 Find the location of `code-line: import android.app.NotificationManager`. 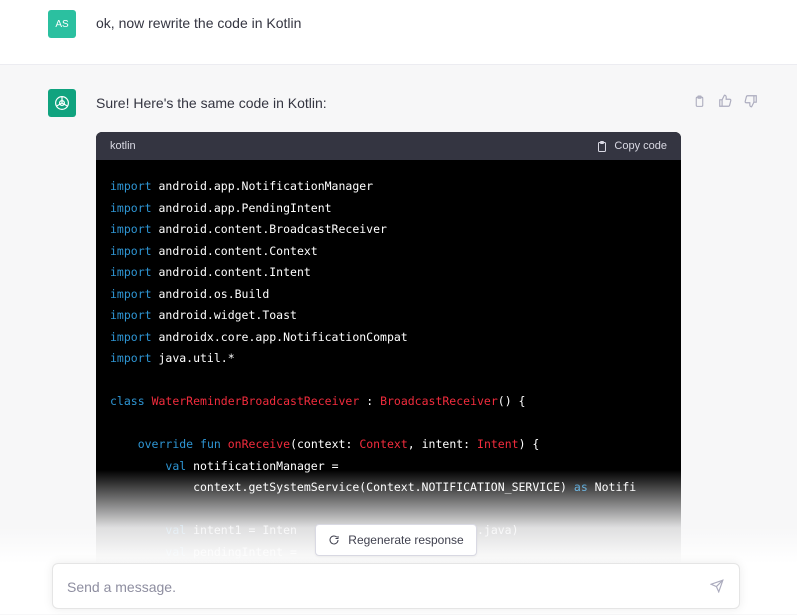

code-line: import android.app.NotificationManager is located at coordinates (242, 186).